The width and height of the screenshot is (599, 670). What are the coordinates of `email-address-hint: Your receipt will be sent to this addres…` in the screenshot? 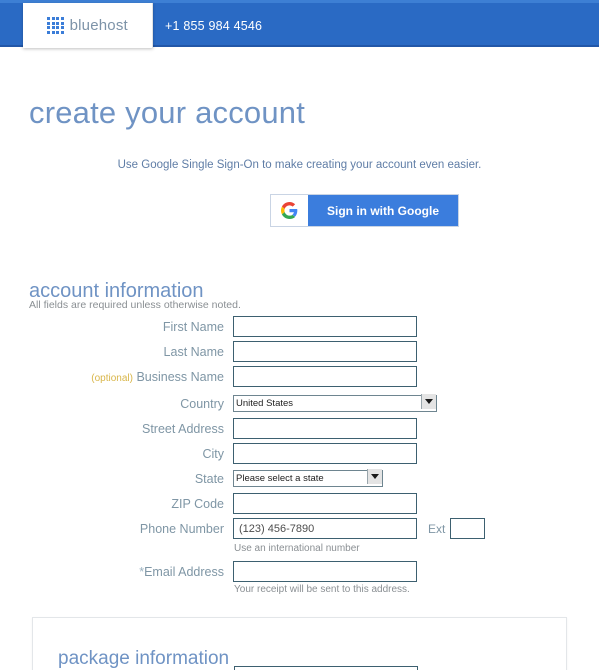 It's located at (322, 589).